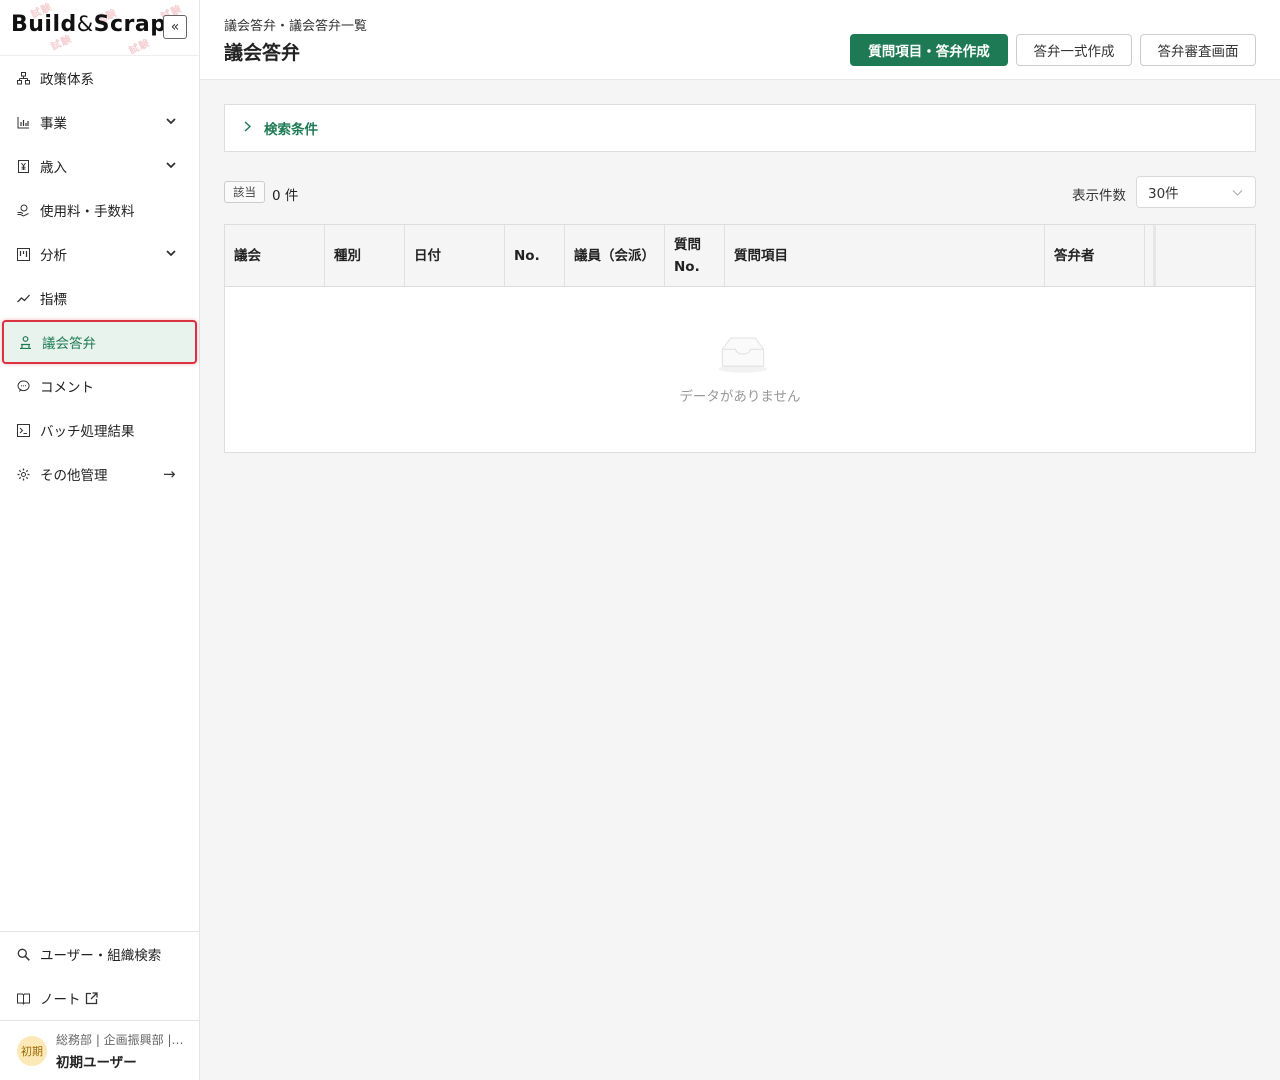  I want to click on sidebar-item-assembly-answers: 議会答弁, so click(99, 342).